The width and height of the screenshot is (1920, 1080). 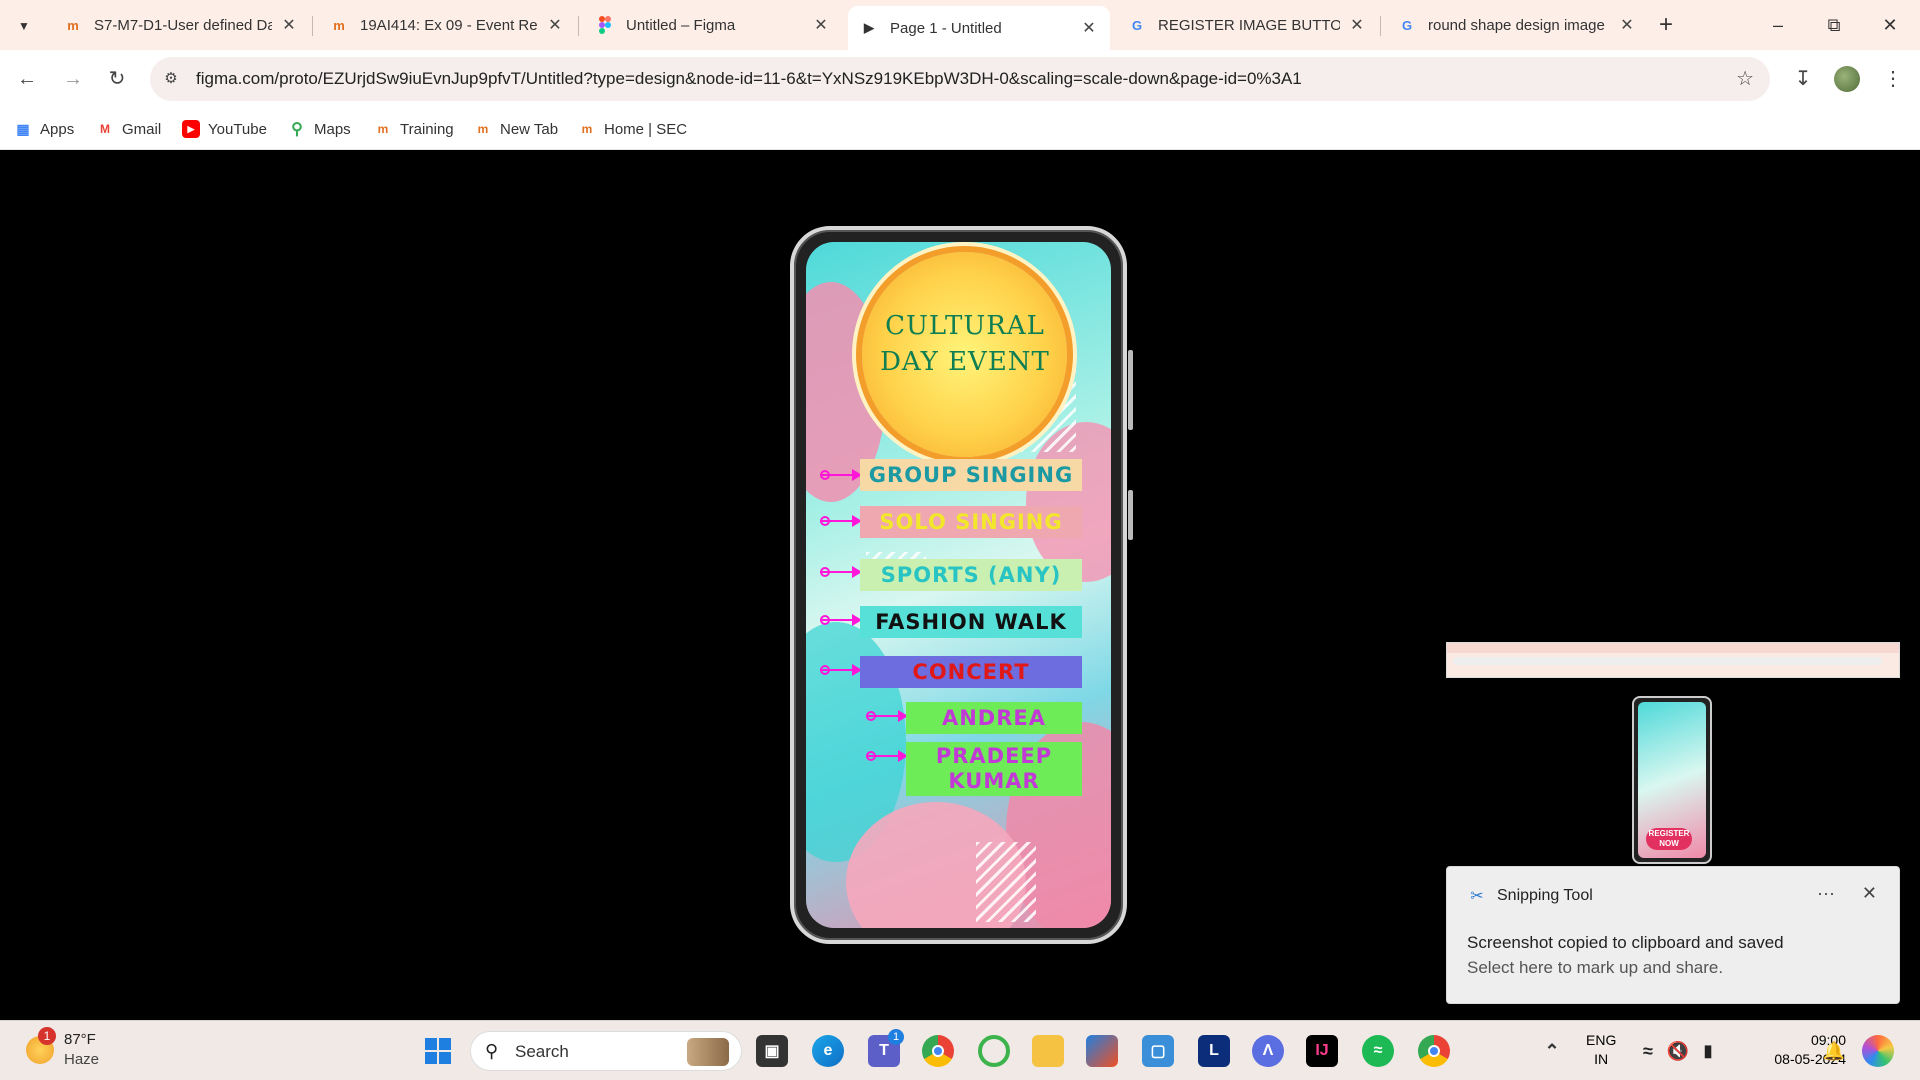 What do you see at coordinates (1247, 25) in the screenshot?
I see `tab-register-image: G REGISTER IMAGE BUTTON ✕` at bounding box center [1247, 25].